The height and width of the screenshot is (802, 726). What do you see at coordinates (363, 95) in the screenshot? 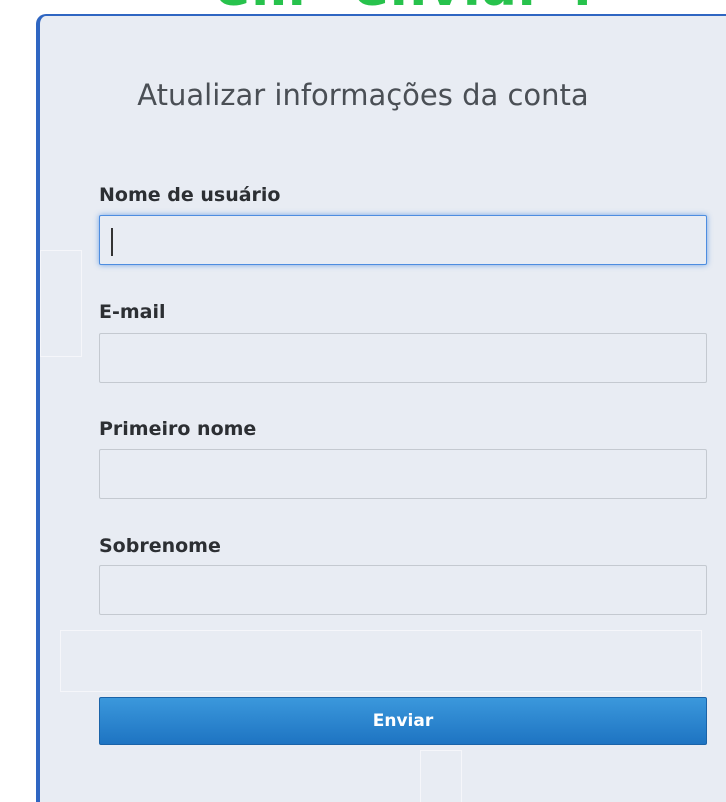
I see `page-title: Atualizar informações da conta` at bounding box center [363, 95].